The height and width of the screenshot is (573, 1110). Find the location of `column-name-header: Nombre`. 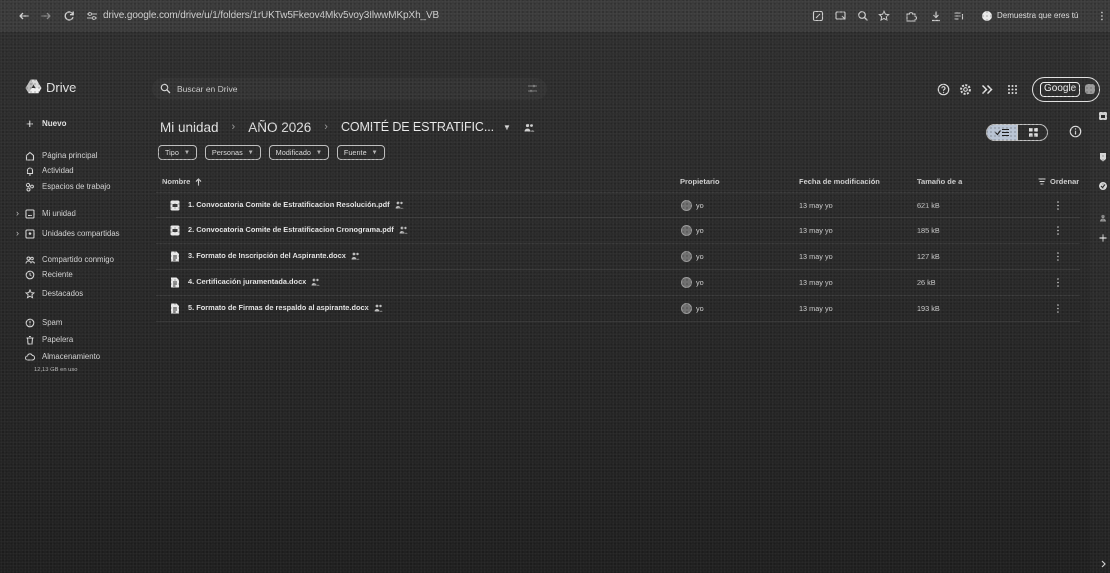

column-name-header: Nombre is located at coordinates (182, 181).